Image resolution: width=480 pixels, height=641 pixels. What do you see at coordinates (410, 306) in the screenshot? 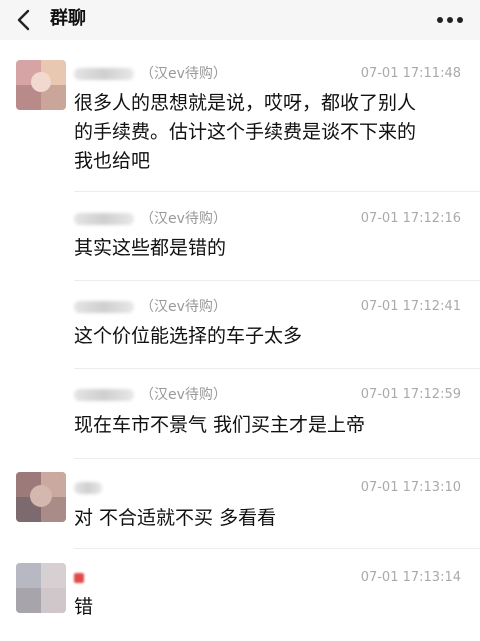
I see `message-time: 07-01 17:12:41` at bounding box center [410, 306].